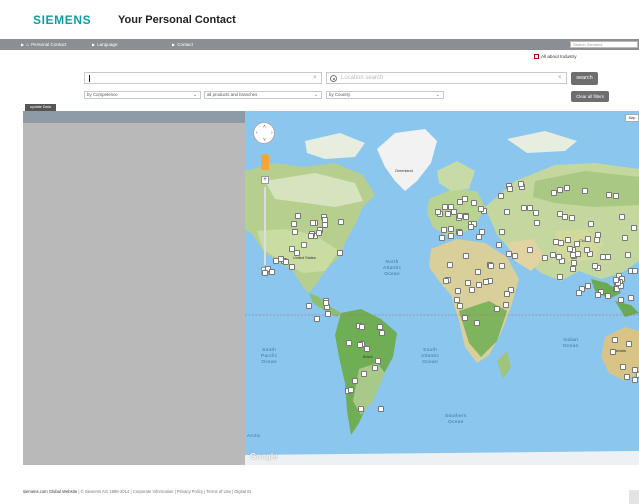 Image resolution: width=639 pixels, height=504 pixels. I want to click on location-search-input: Location search ×, so click(446, 78).